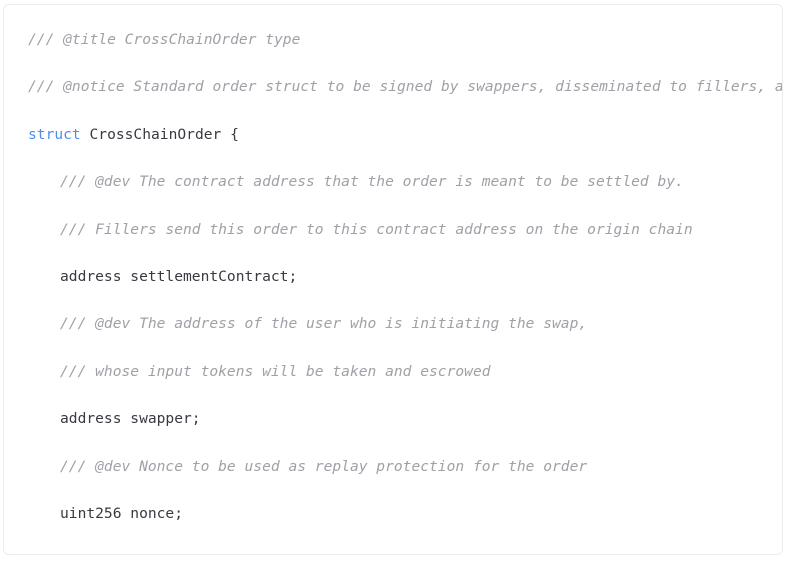 This screenshot has width=800, height=568. I want to click on code-line: address settlementContract;, so click(393, 277).